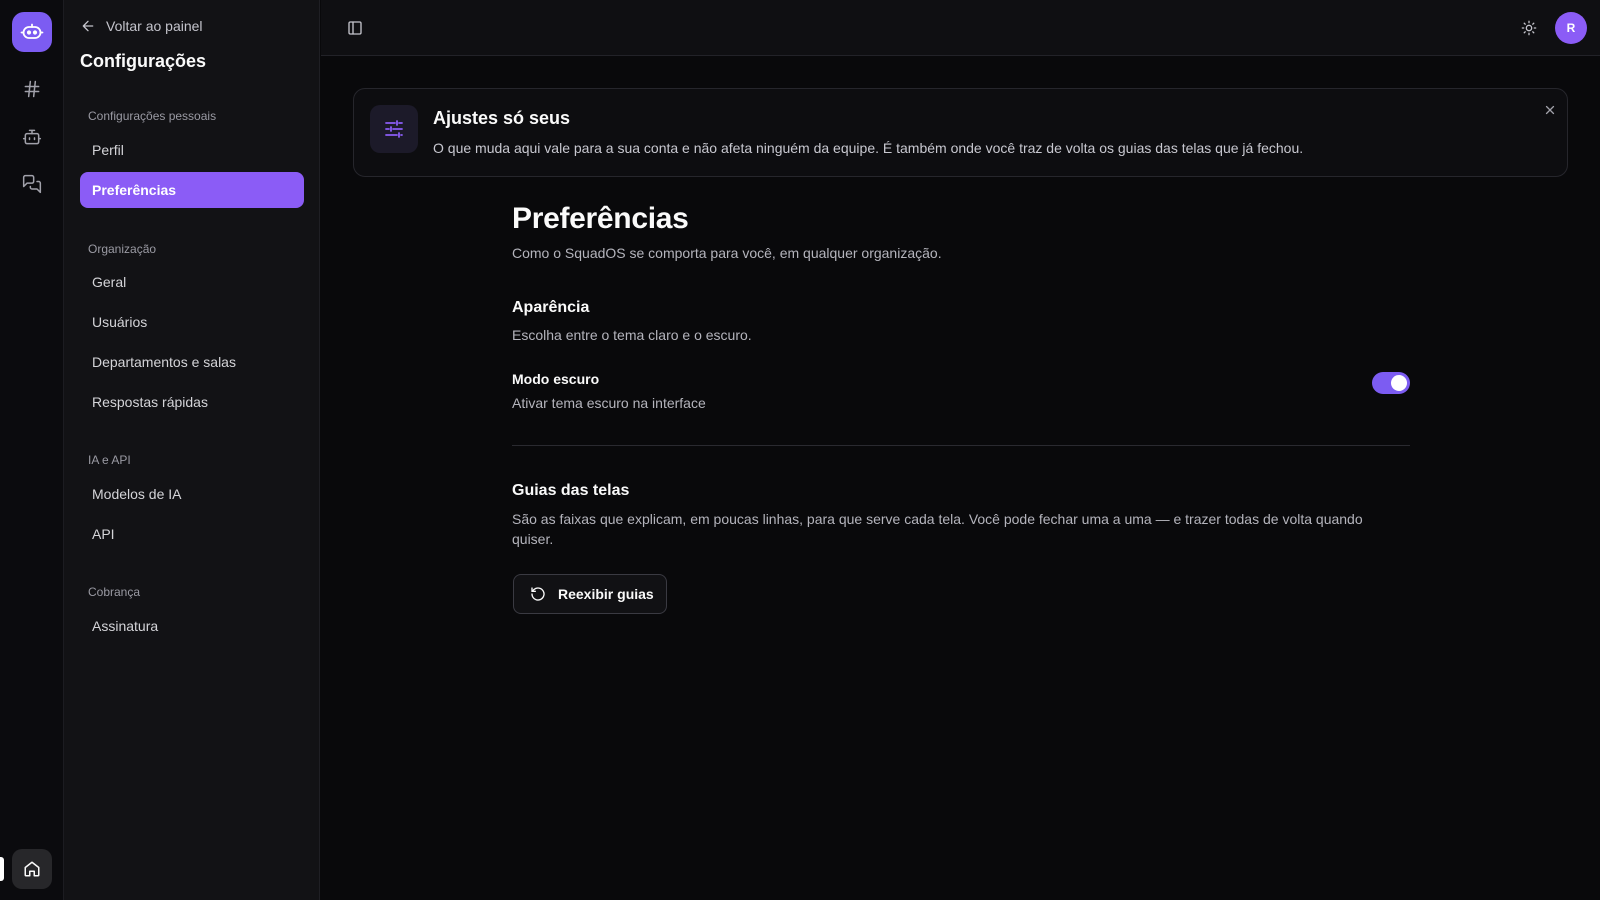 This screenshot has width=1600, height=900. What do you see at coordinates (192, 190) in the screenshot?
I see `sidebar-item-preferencias: Preferências` at bounding box center [192, 190].